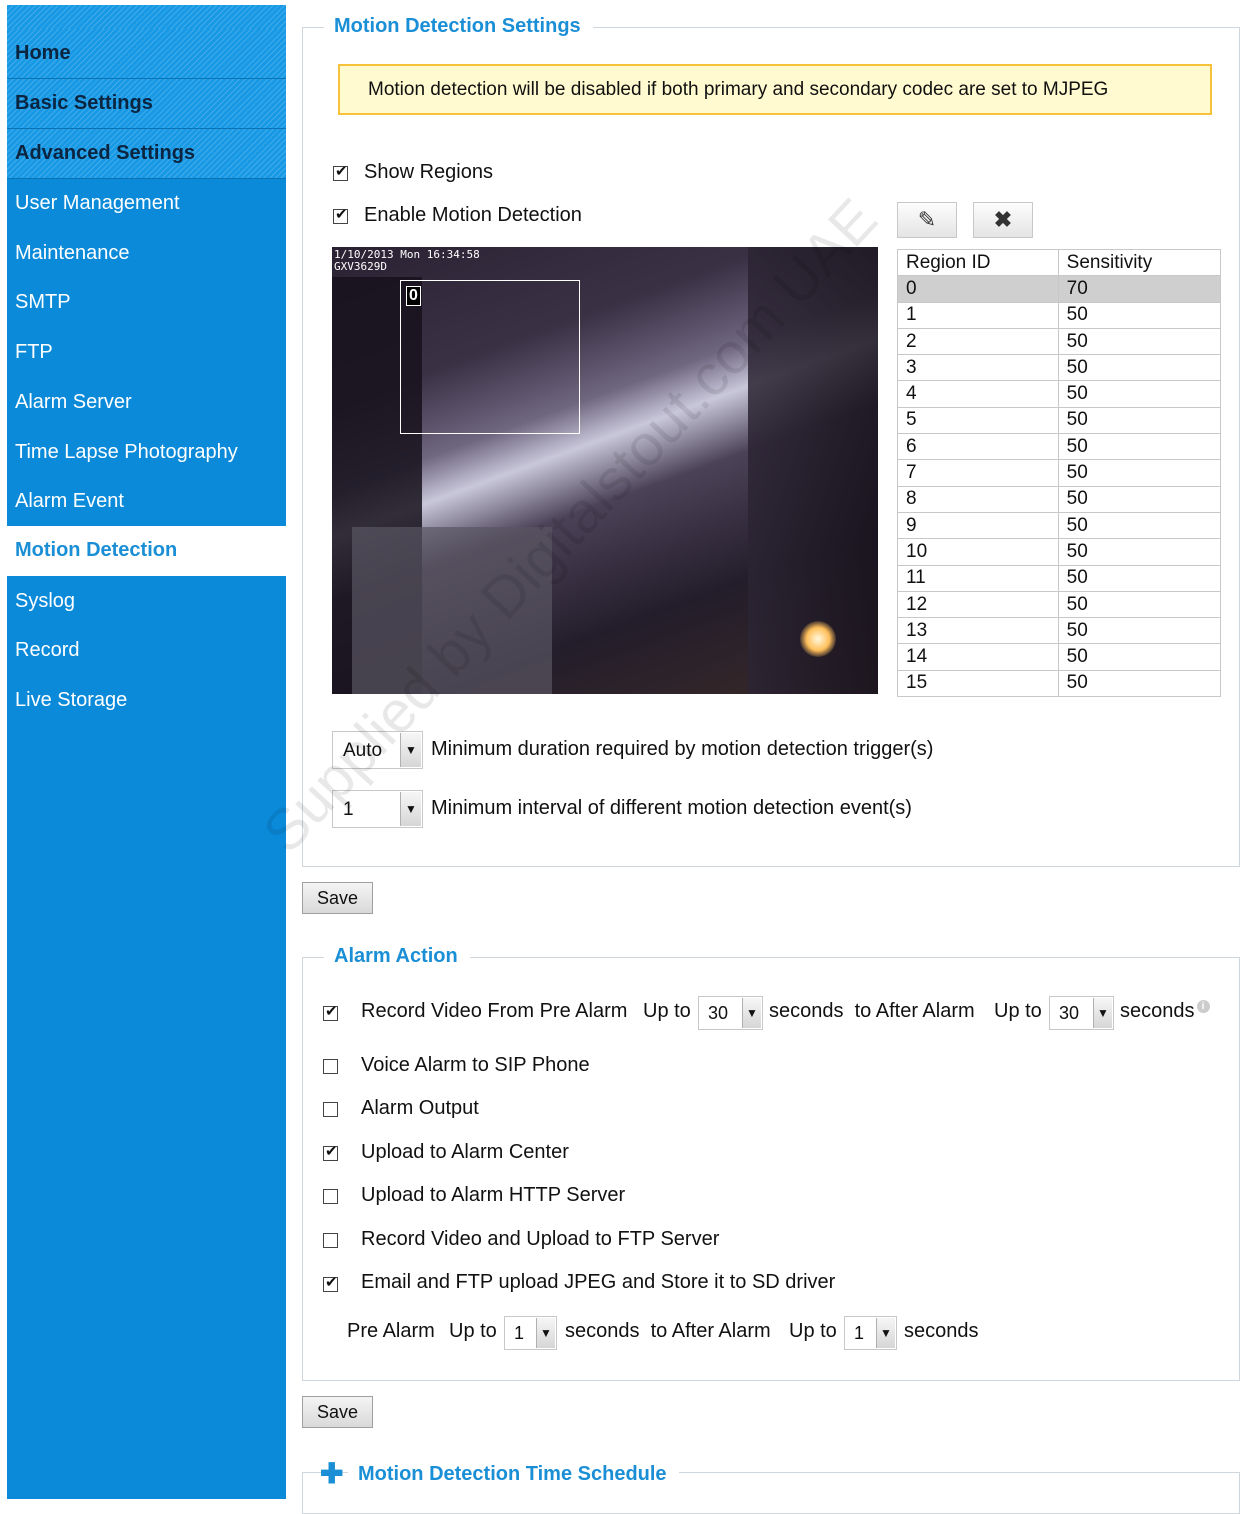  What do you see at coordinates (730, 1013) in the screenshot?
I see `pre-alarm-seconds-select: 30 ▼` at bounding box center [730, 1013].